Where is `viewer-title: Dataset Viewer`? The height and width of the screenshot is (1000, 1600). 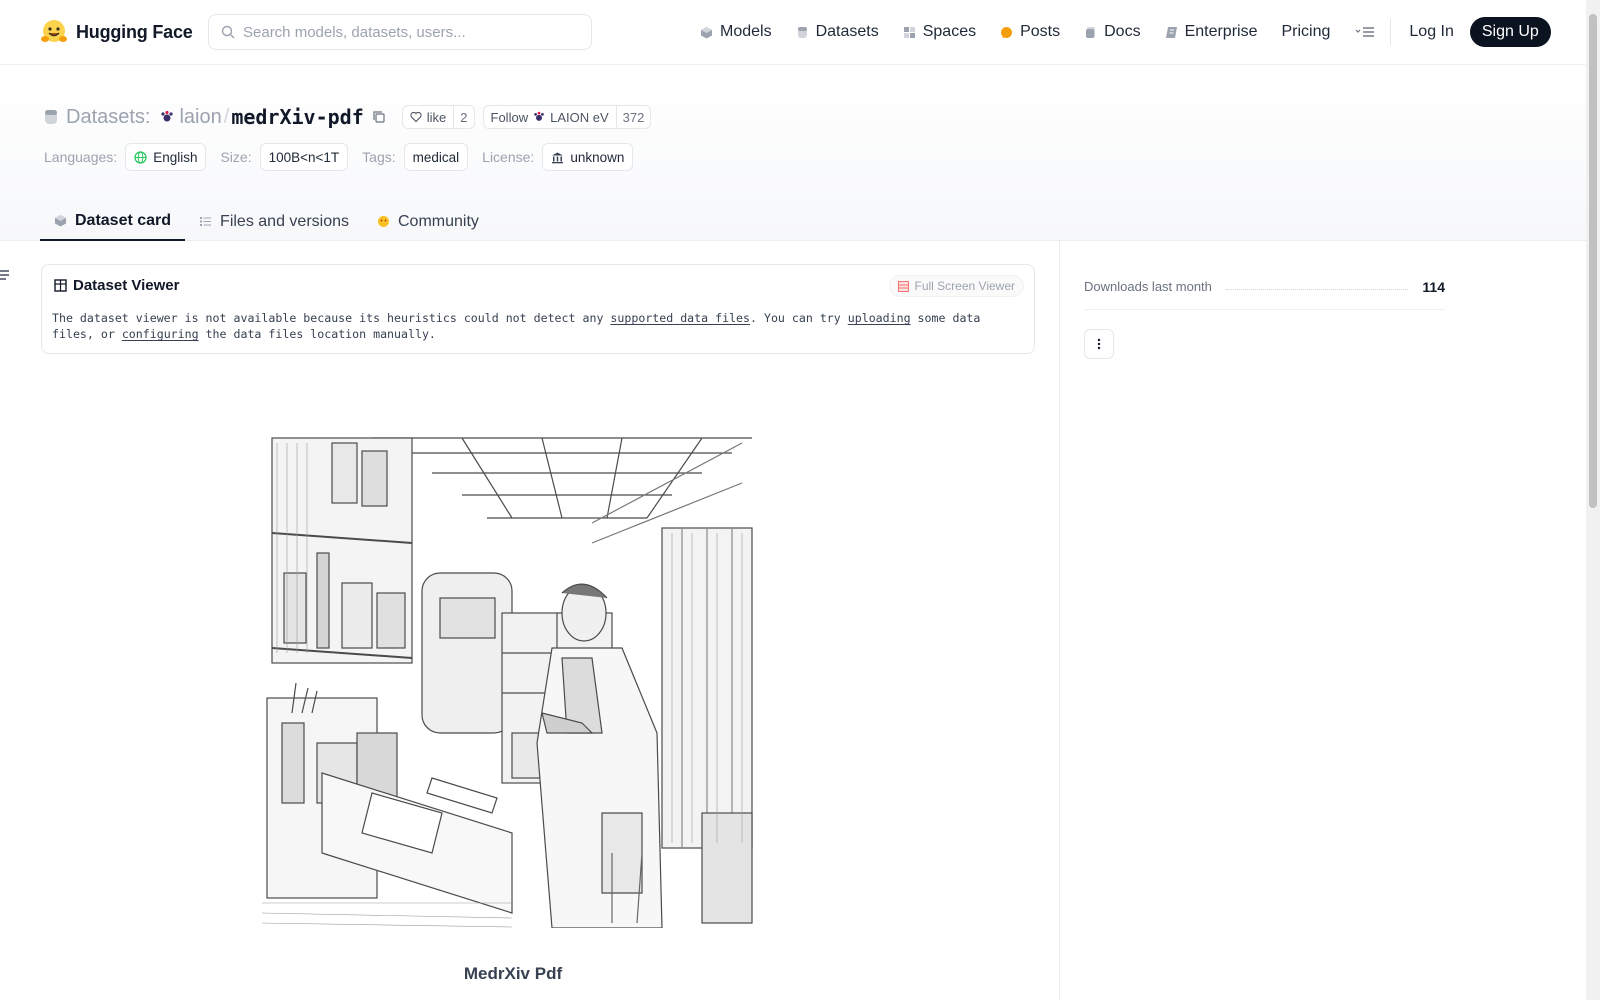 viewer-title: Dataset Viewer is located at coordinates (116, 285).